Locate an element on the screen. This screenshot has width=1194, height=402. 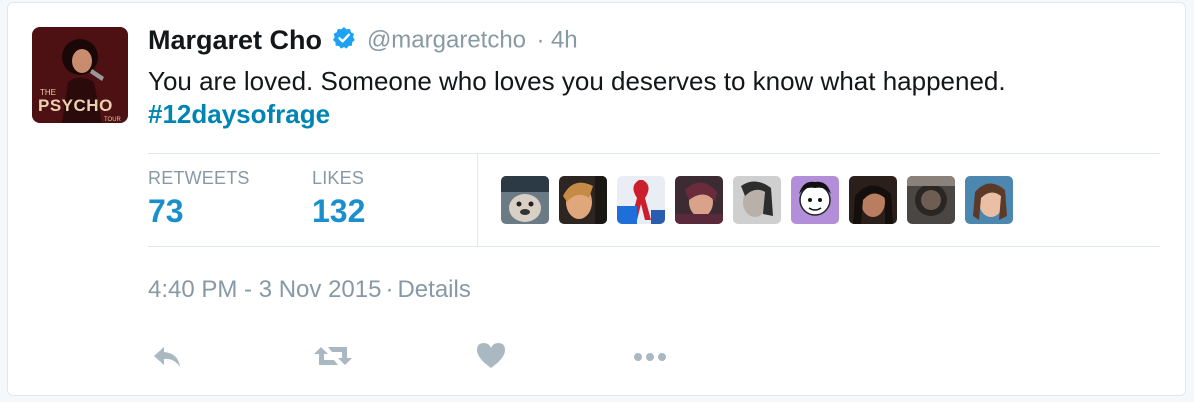
author-avatar: THE PSYCHO TOUR is located at coordinates (80, 75).